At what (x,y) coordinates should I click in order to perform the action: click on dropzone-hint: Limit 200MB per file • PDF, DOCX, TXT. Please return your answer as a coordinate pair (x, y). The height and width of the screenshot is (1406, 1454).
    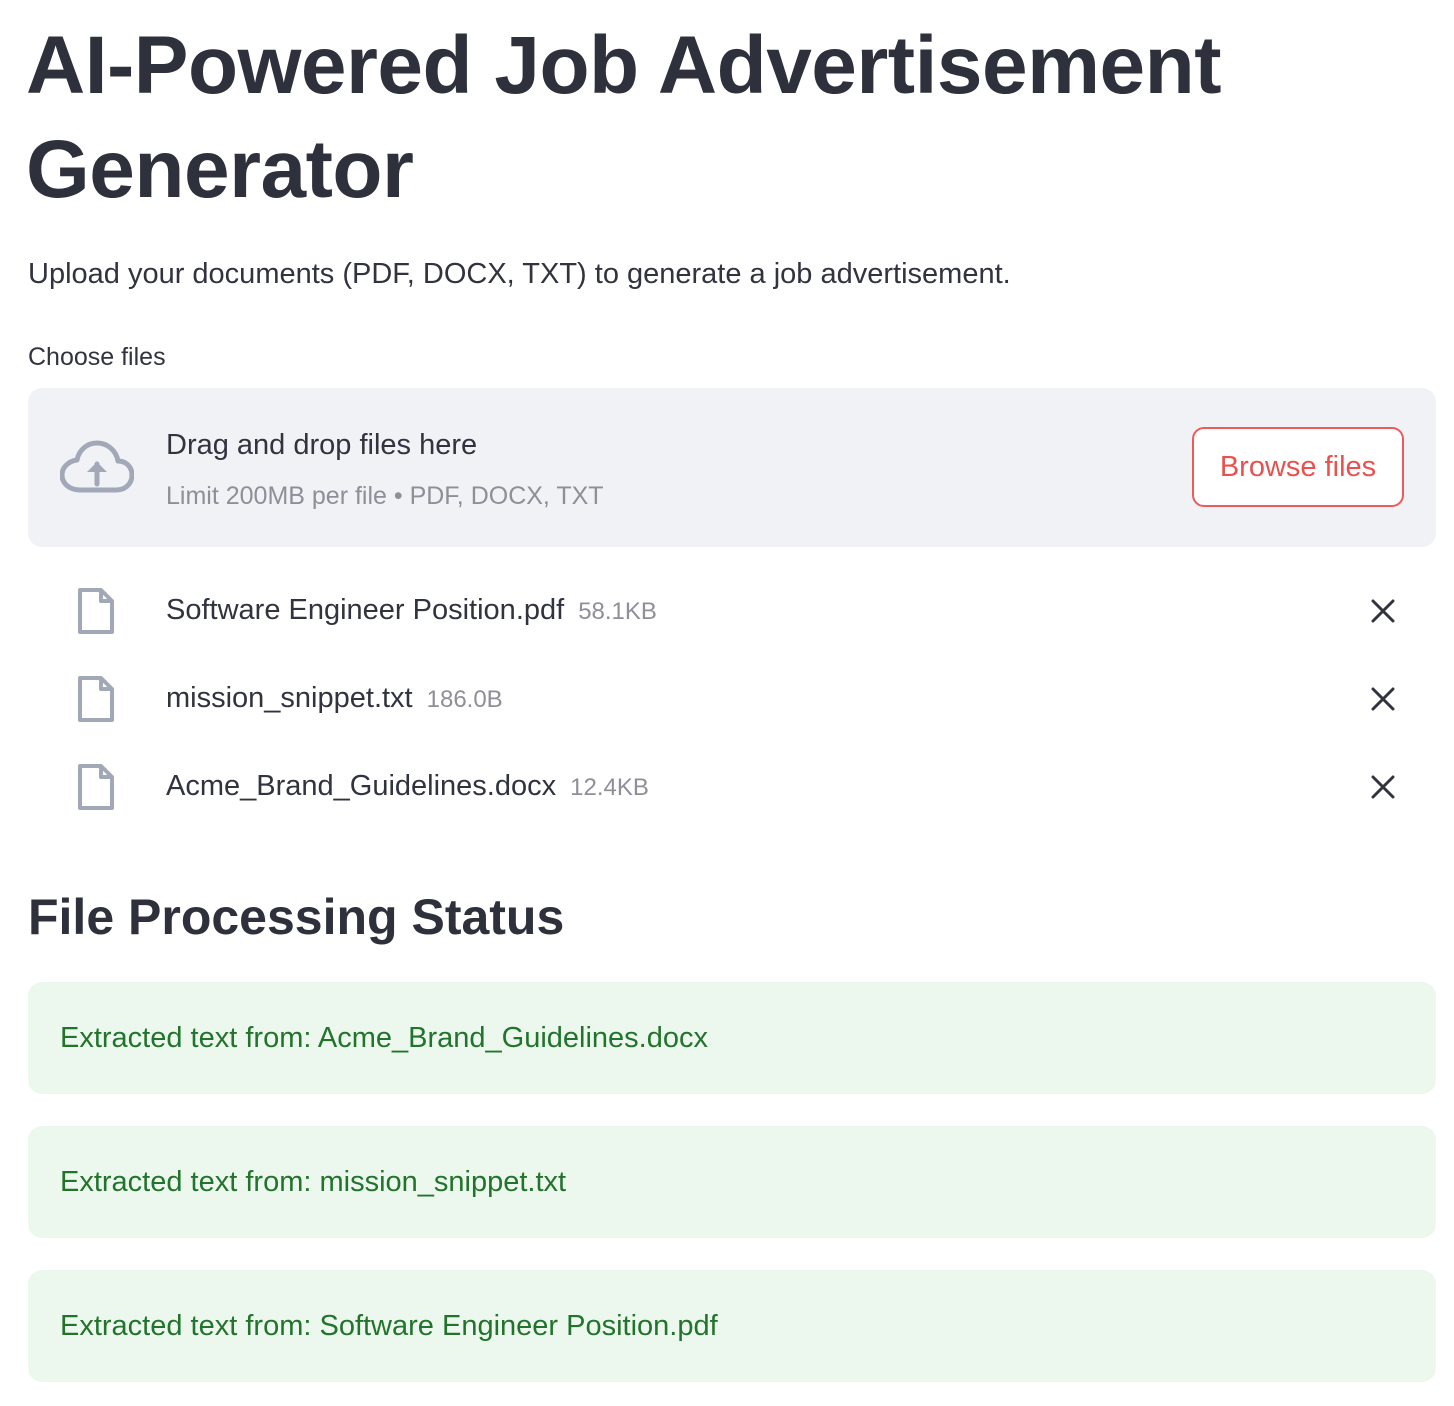
    Looking at the image, I should click on (385, 496).